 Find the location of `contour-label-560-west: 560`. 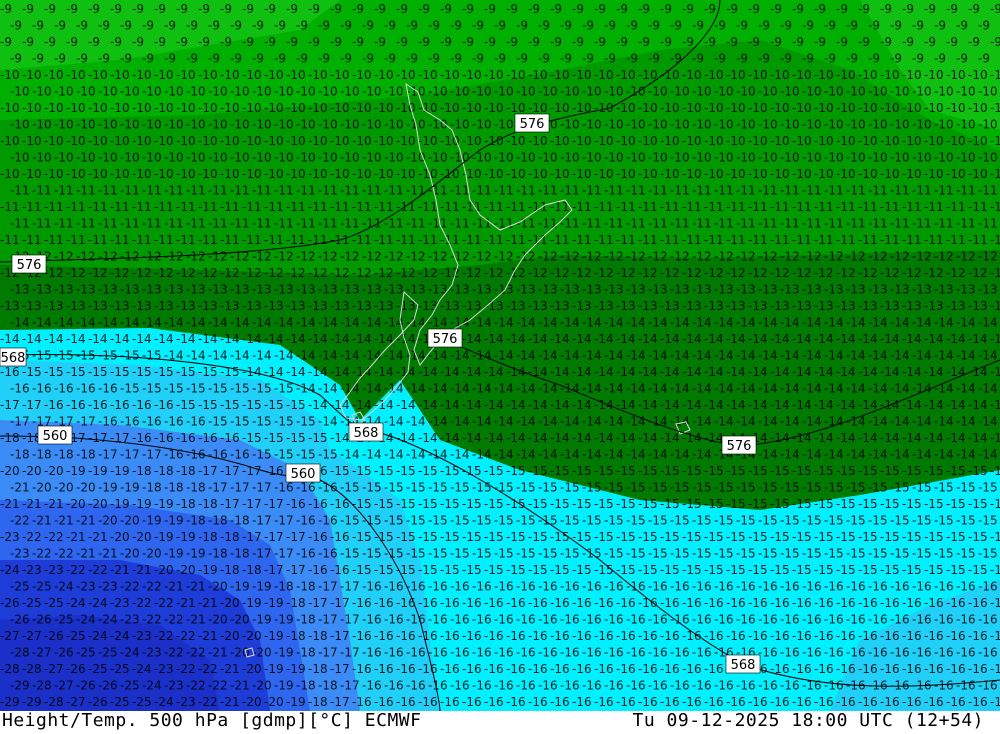

contour-label-560-west: 560 is located at coordinates (55, 435).